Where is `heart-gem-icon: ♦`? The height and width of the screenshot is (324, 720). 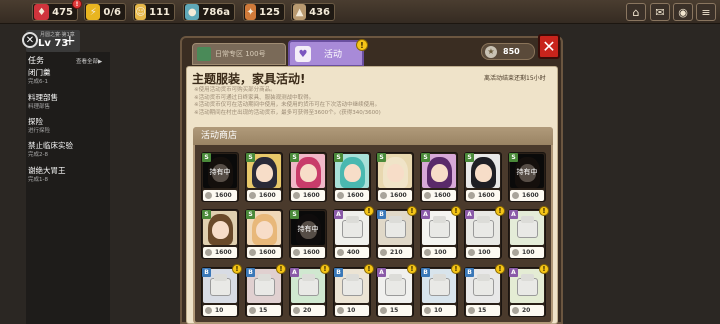
heart-gem-icon: ♦ is located at coordinates (42, 12).